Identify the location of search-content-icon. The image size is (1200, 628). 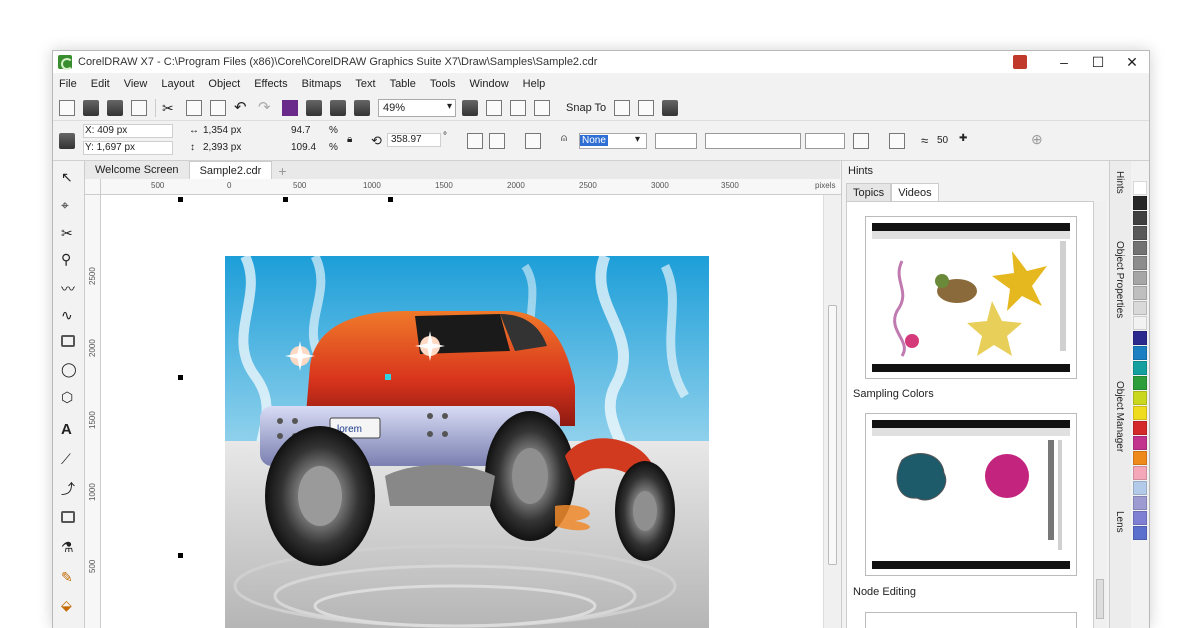
(290, 107).